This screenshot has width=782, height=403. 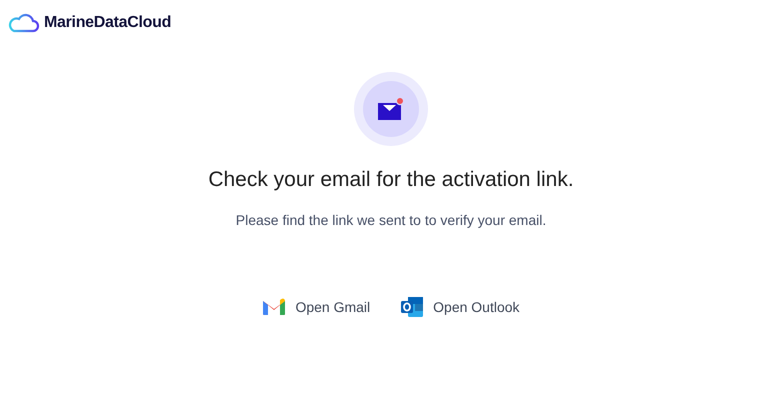 I want to click on message: Please find the link we sent to to verify your email., so click(x=391, y=220).